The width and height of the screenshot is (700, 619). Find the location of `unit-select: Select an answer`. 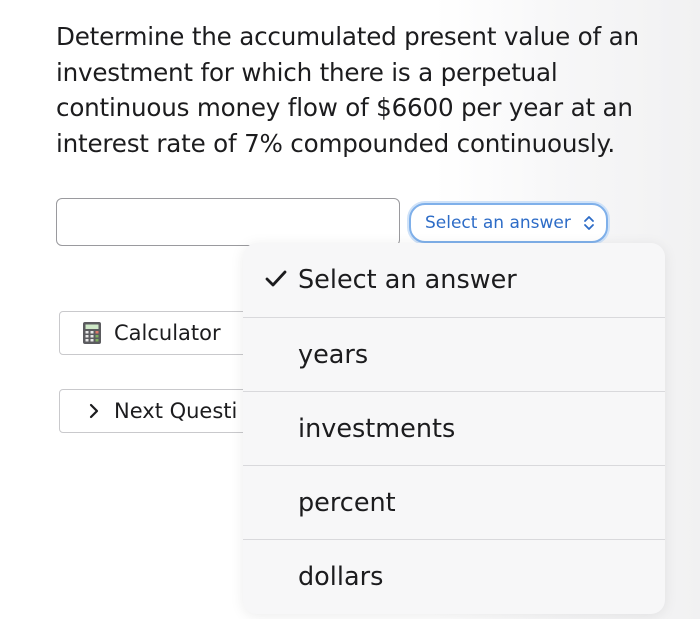

unit-select: Select an answer is located at coordinates (508, 223).